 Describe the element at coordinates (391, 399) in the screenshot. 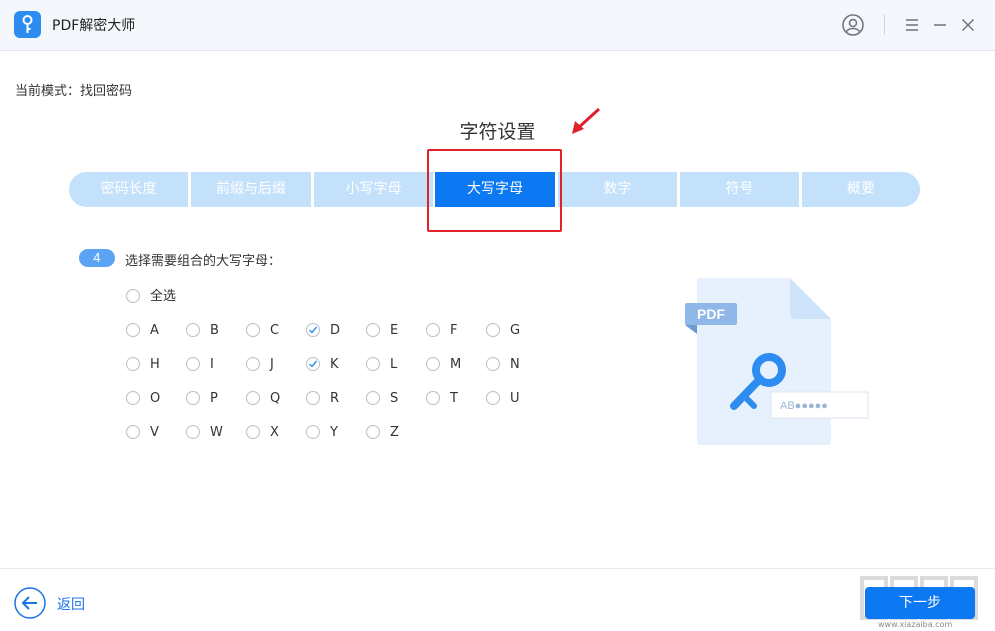

I see `letter-option: S` at that location.